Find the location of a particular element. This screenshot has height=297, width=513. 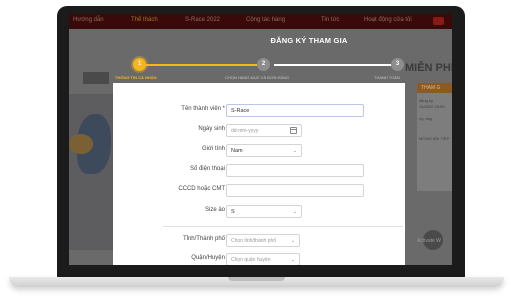

form-row-district: Quận/Huyện Chọn quận huyện ⌄ is located at coordinates (259, 259).